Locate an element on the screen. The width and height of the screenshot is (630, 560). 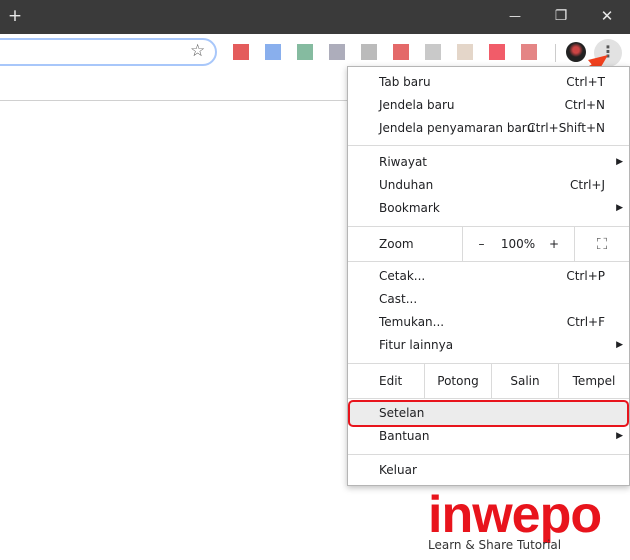
label: Keluar is located at coordinates (398, 470).